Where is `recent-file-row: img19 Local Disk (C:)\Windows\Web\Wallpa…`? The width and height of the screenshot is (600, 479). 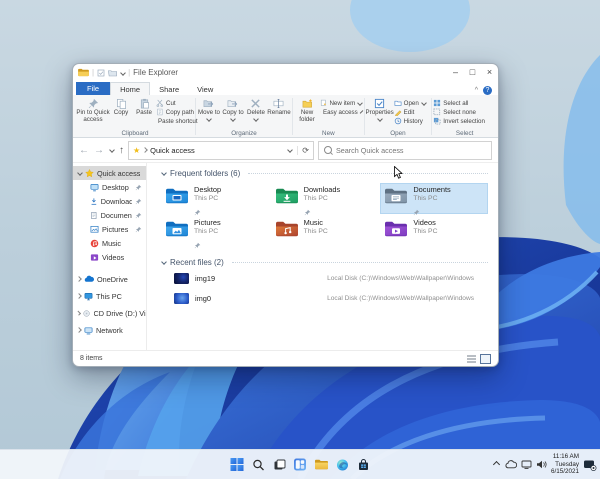 recent-file-row: img19 Local Disk (C:)\Windows\Web\Wallpa… is located at coordinates (324, 278).